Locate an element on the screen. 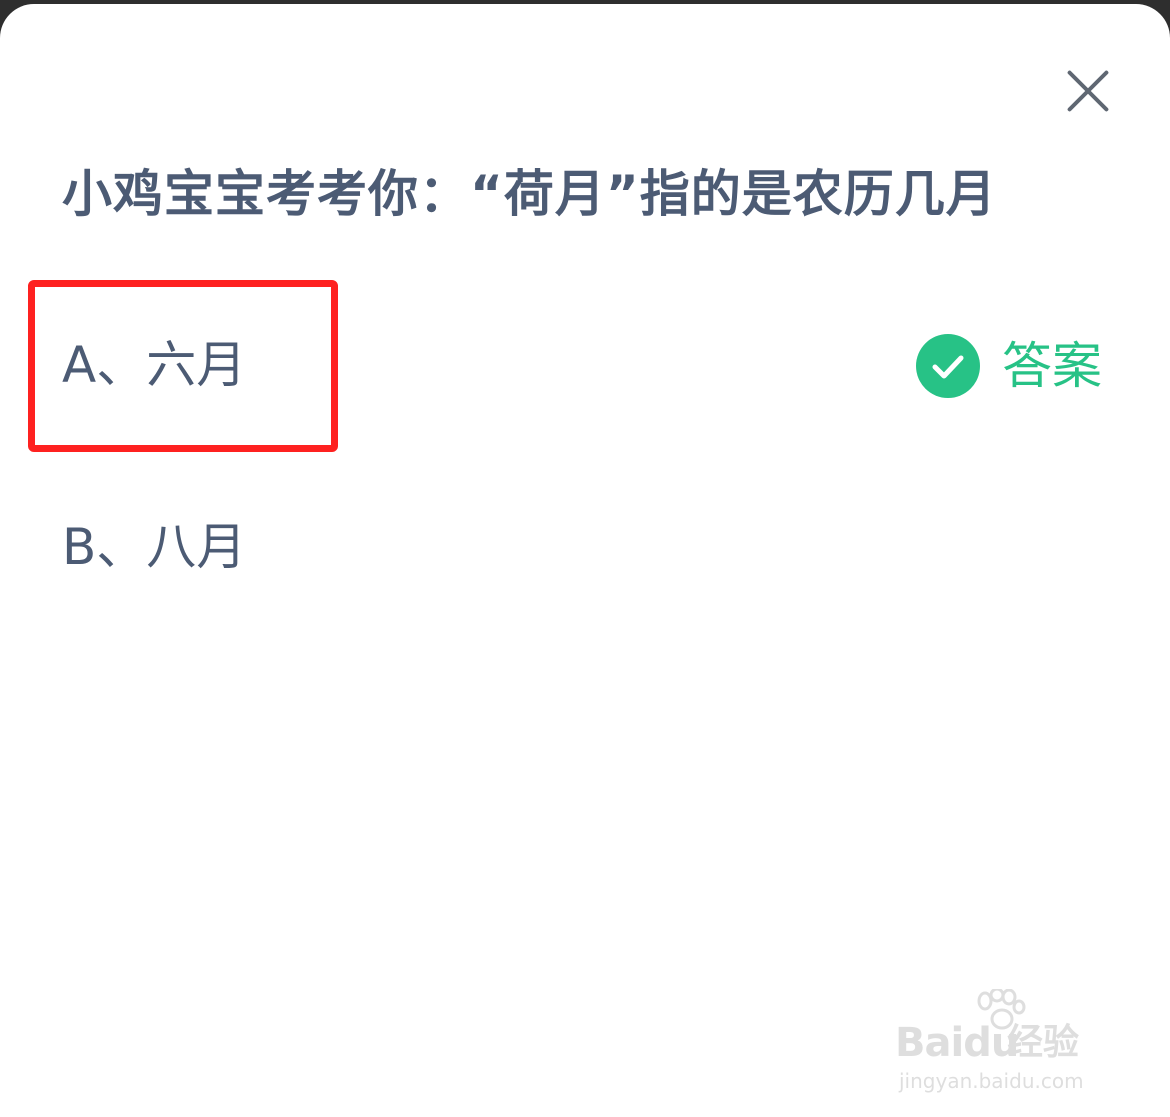  close-icon is located at coordinates (1087, 91).